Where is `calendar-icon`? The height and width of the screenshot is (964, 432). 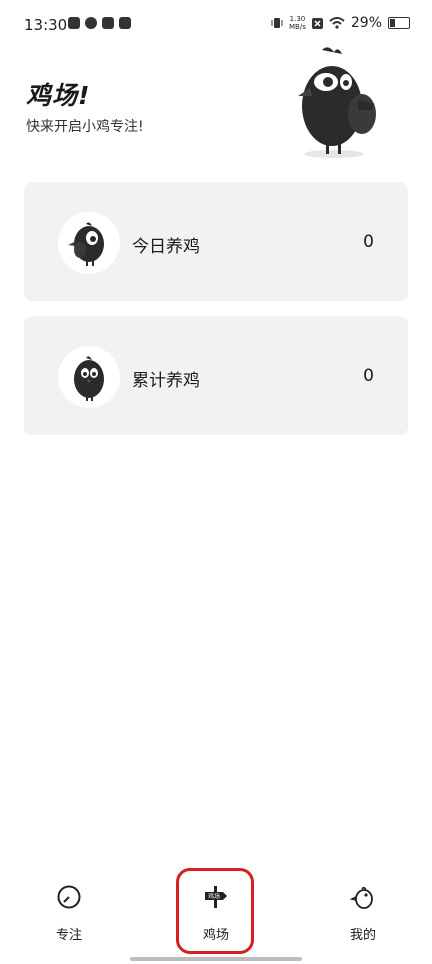
calendar-icon is located at coordinates (74, 23).